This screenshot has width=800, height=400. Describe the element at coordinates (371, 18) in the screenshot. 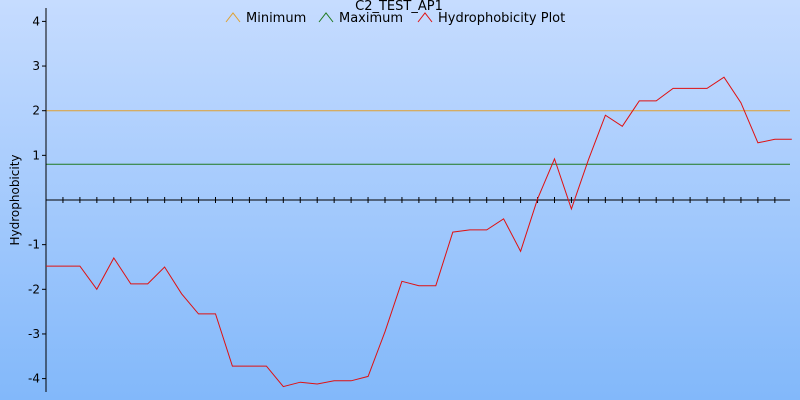

I see `legend-label: Maximum` at that location.